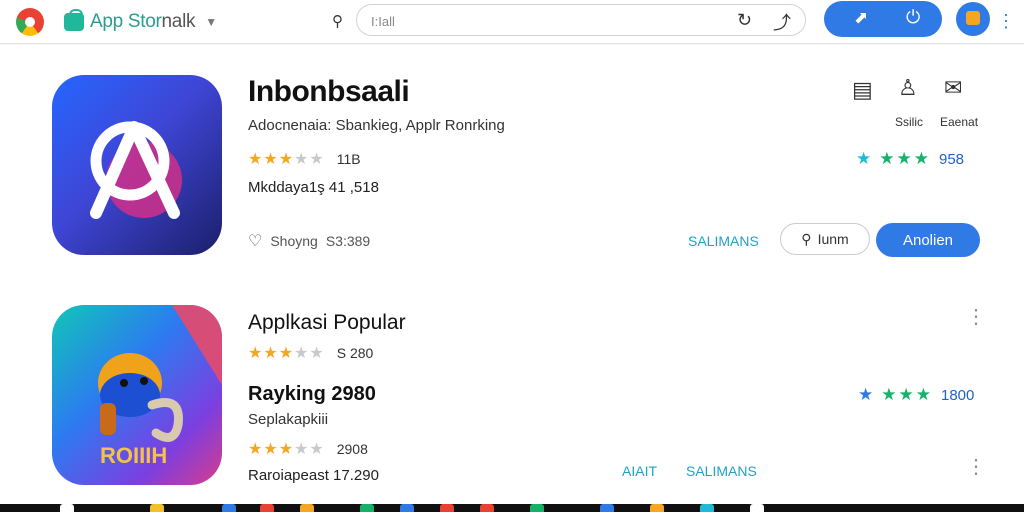 This screenshot has width=1024, height=512. I want to click on ranking-title: Rayking 2980, so click(312, 394).